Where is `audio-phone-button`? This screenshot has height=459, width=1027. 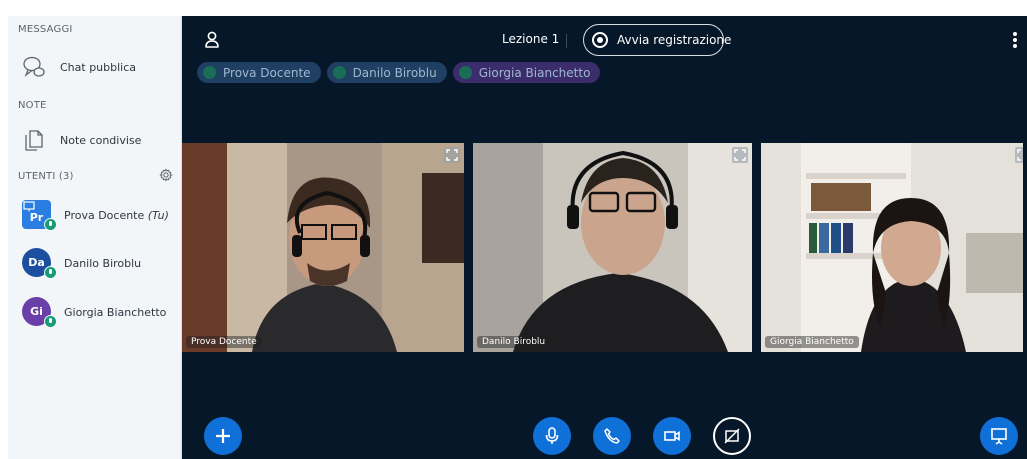 audio-phone-button is located at coordinates (612, 436).